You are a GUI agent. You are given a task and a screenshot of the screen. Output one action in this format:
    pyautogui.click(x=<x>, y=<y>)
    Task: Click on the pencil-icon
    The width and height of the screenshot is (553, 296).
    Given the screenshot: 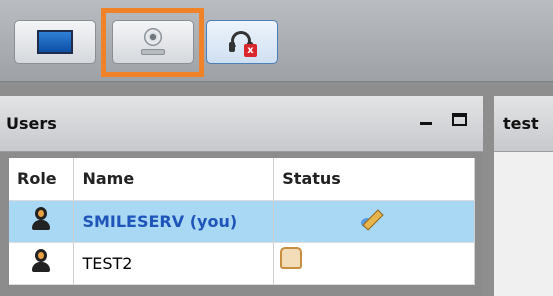 What is the action you would take?
    pyautogui.click(x=374, y=219)
    